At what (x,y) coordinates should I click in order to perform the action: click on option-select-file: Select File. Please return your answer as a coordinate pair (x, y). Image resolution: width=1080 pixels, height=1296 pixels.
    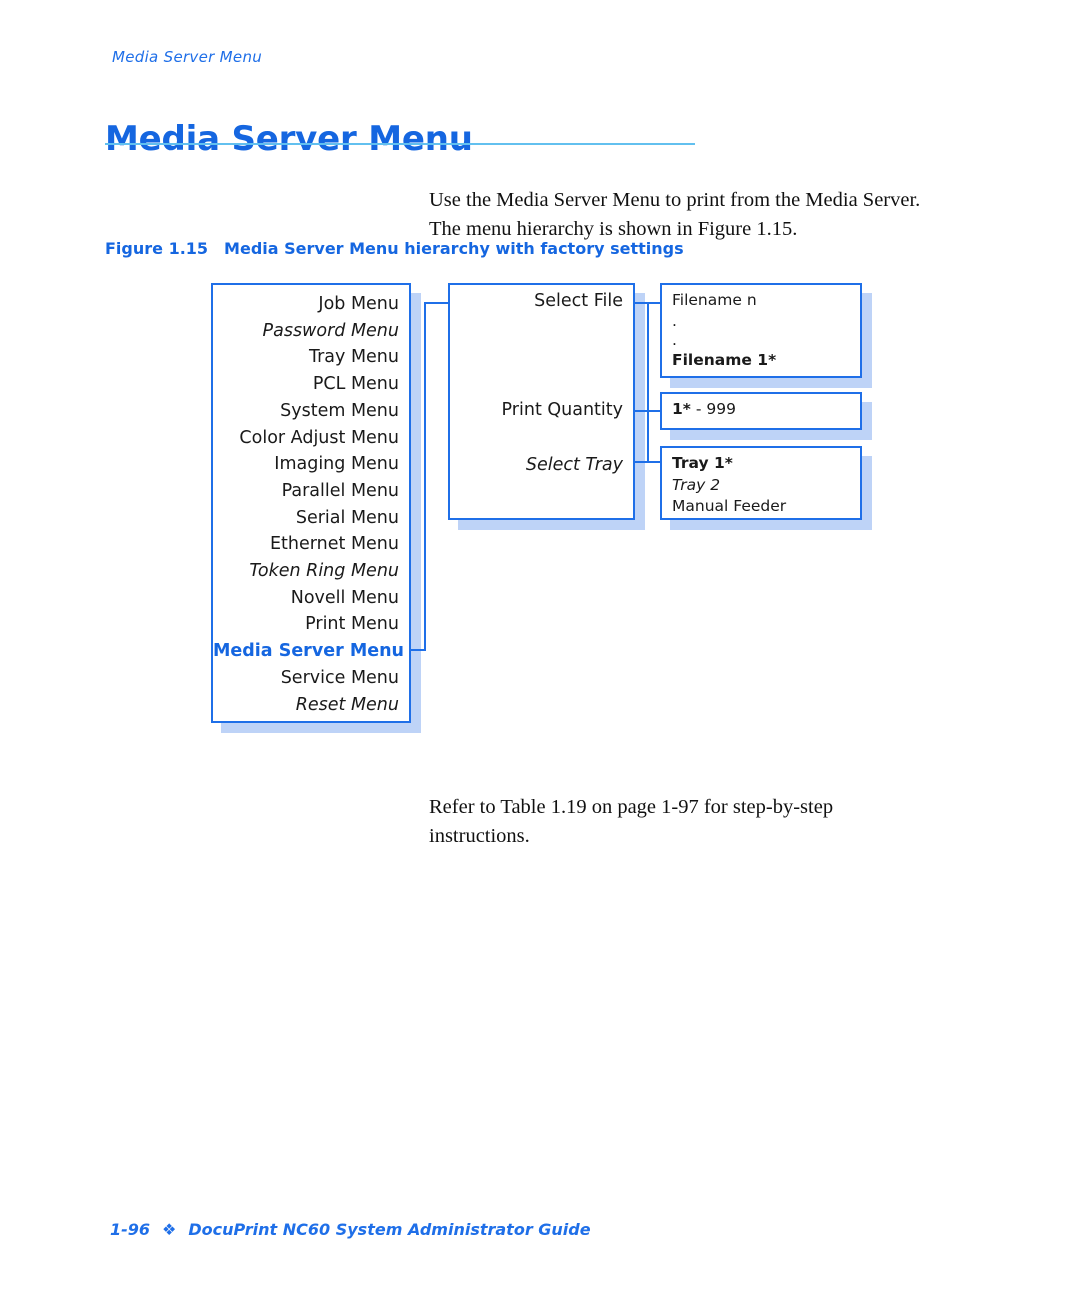
    Looking at the image, I should click on (578, 301).